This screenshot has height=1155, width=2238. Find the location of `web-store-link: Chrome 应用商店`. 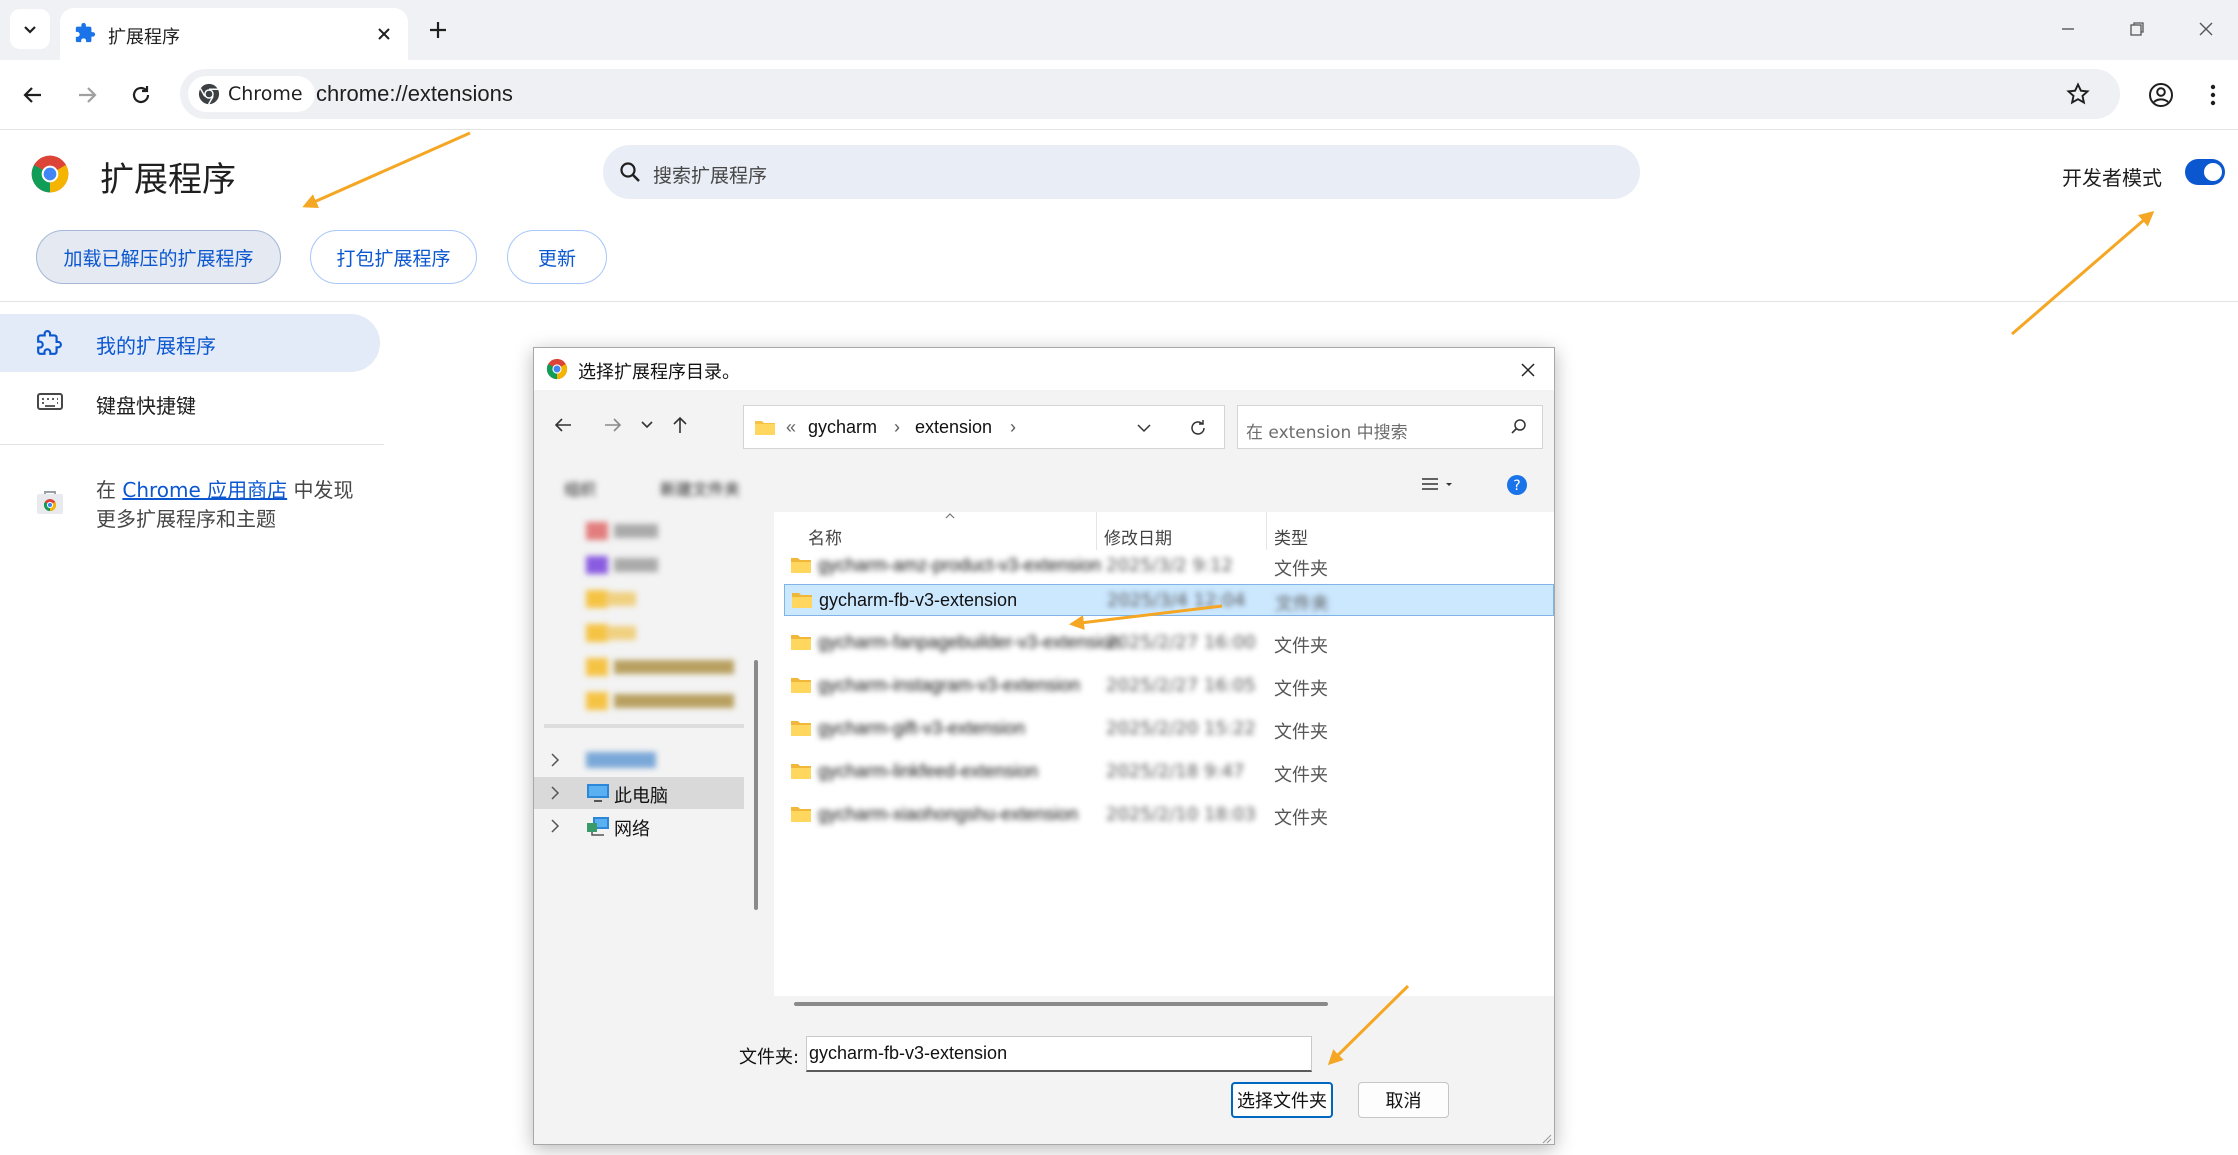

web-store-link: Chrome 应用商店 is located at coordinates (204, 490).